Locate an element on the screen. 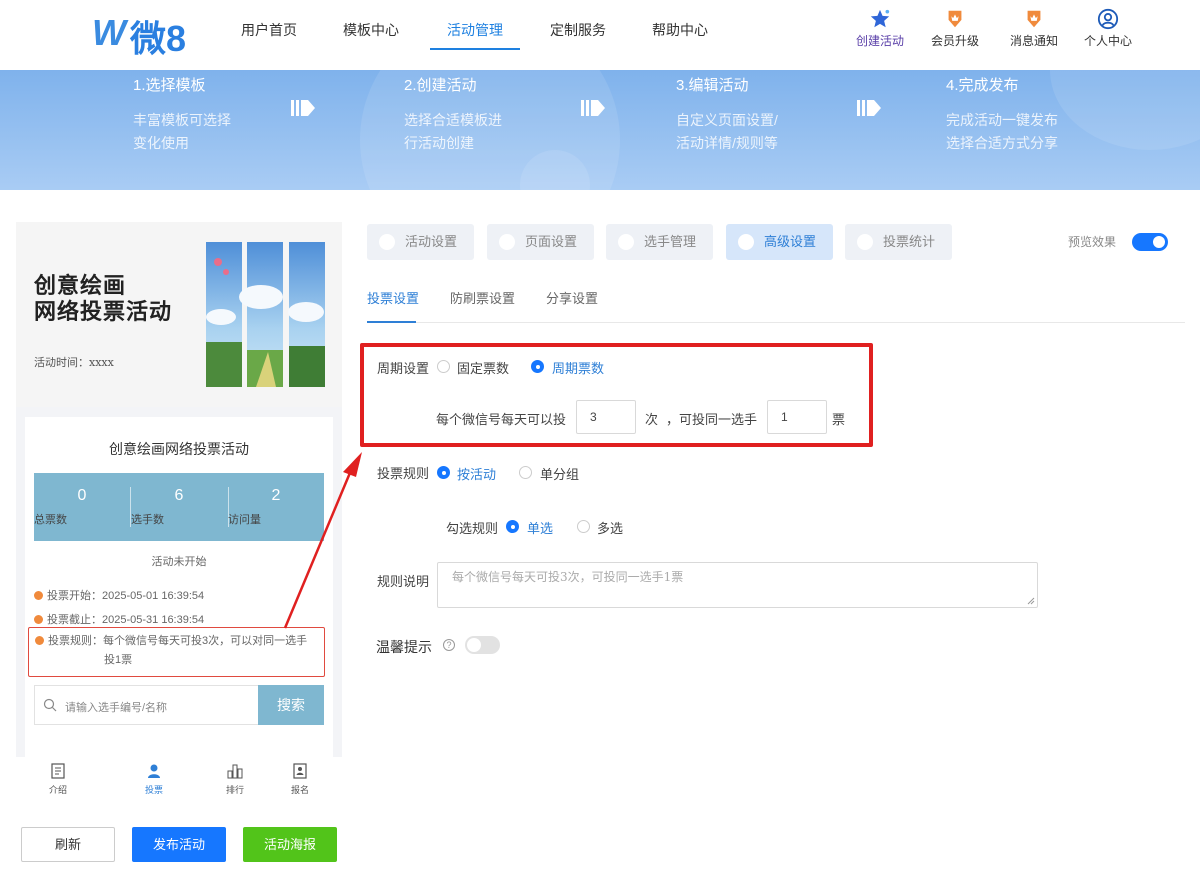  stat-value: 0 is located at coordinates (82, 495).